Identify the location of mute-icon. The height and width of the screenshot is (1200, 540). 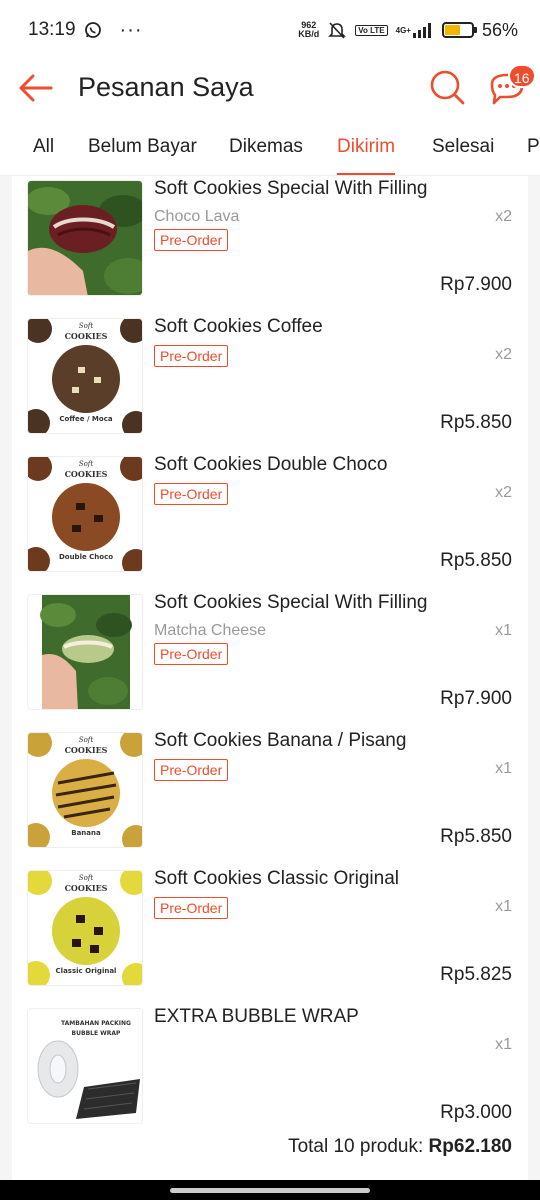
(337, 30).